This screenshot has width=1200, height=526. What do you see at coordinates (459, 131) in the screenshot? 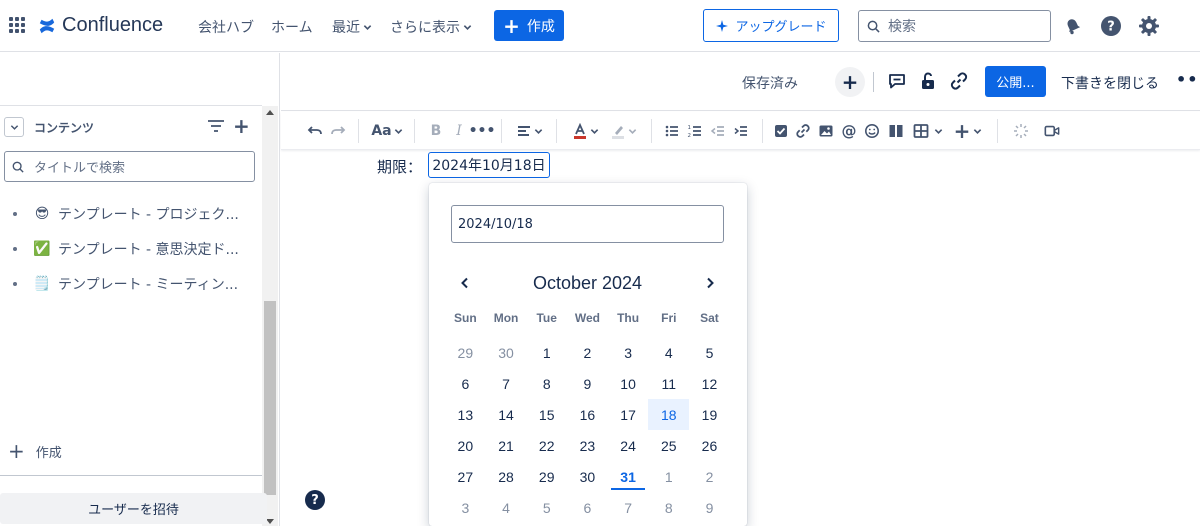
I see `italic-button: I` at bounding box center [459, 131].